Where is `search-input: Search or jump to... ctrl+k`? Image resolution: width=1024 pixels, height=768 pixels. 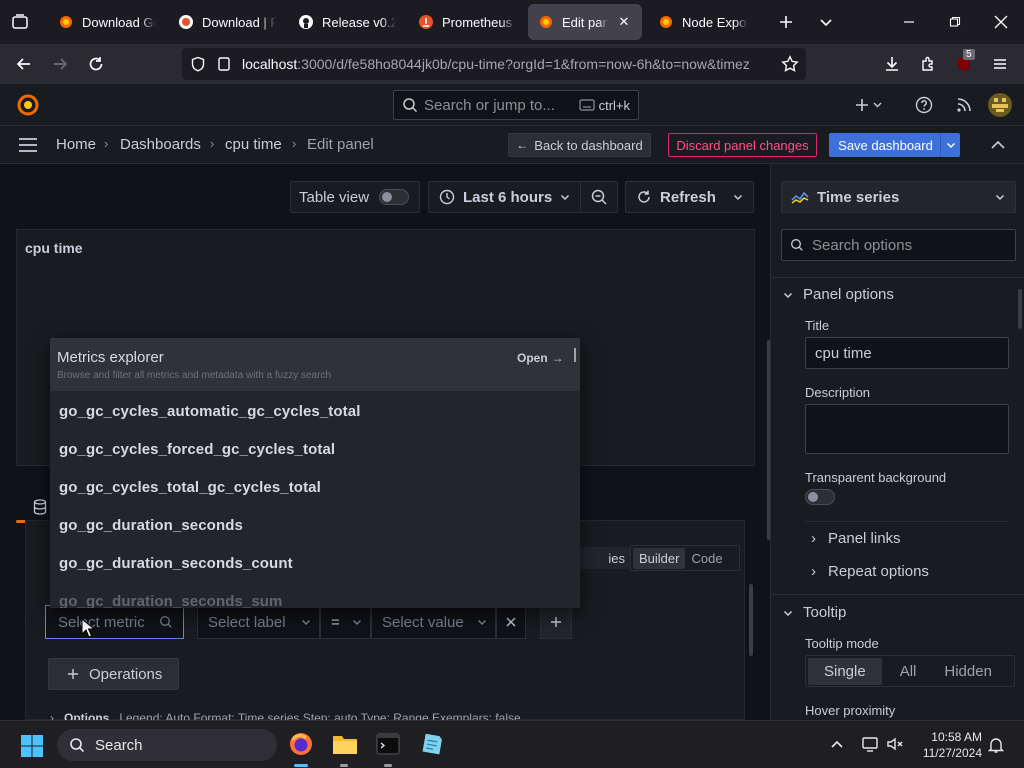 search-input: Search or jump to... ctrl+k is located at coordinates (516, 105).